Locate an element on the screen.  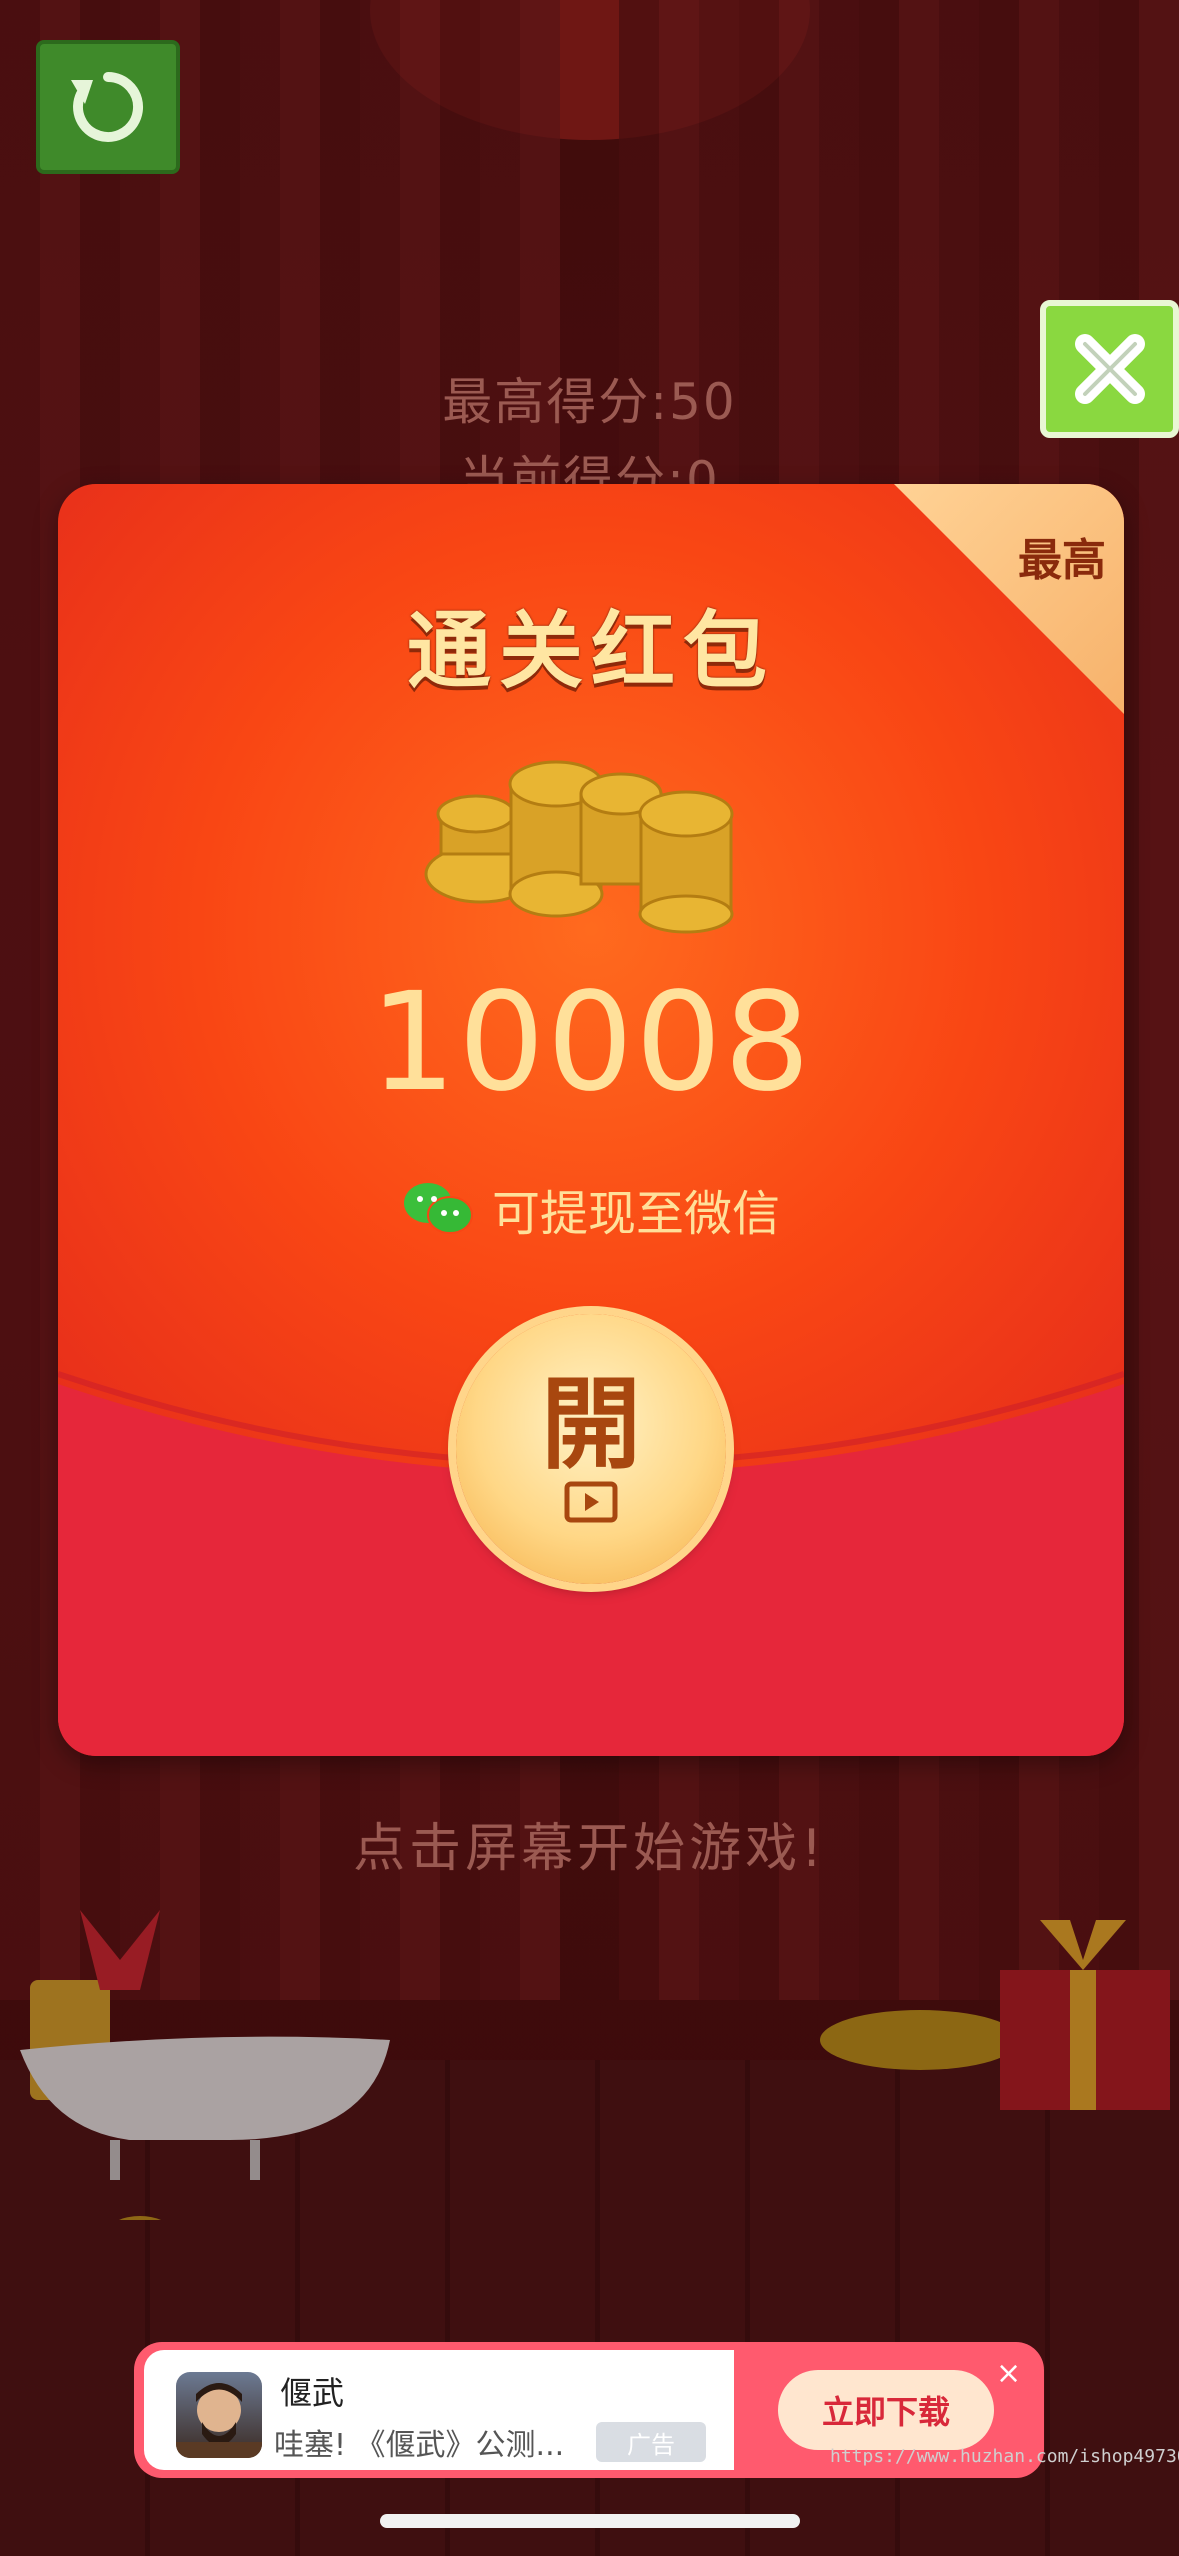
ad-app-icon is located at coordinates (219, 2415).